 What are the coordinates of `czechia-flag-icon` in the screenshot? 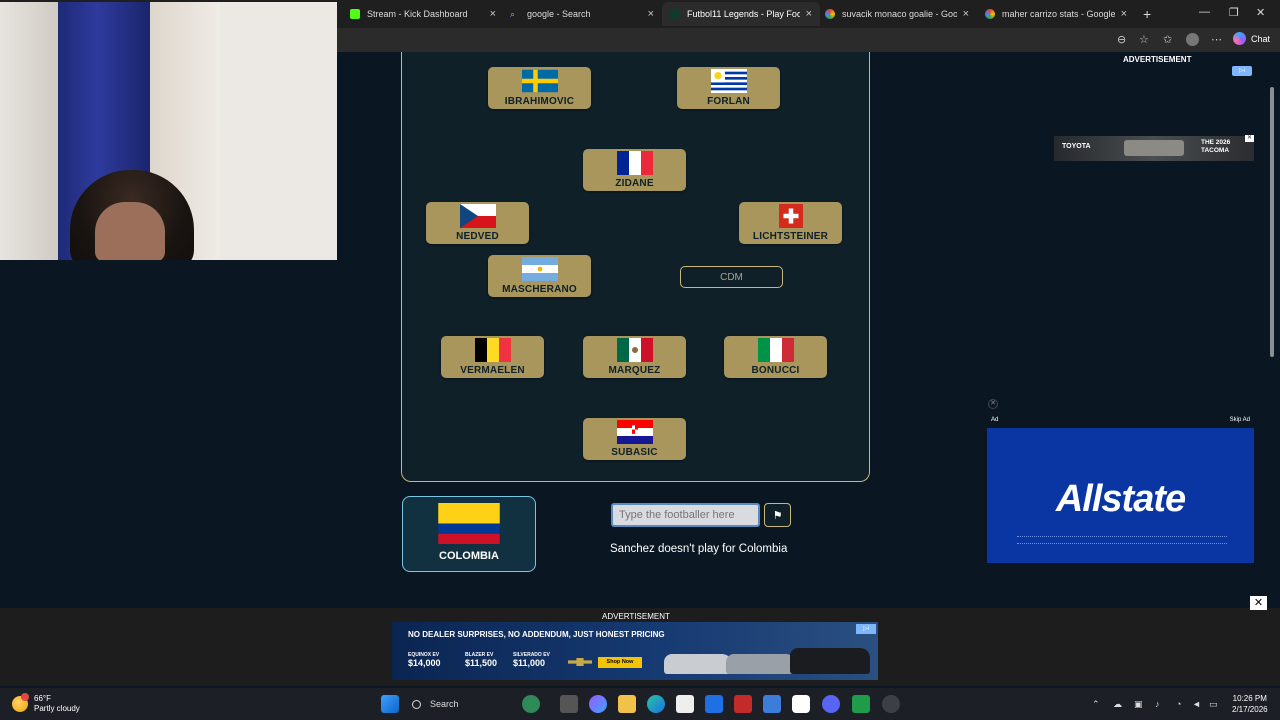 It's located at (477, 216).